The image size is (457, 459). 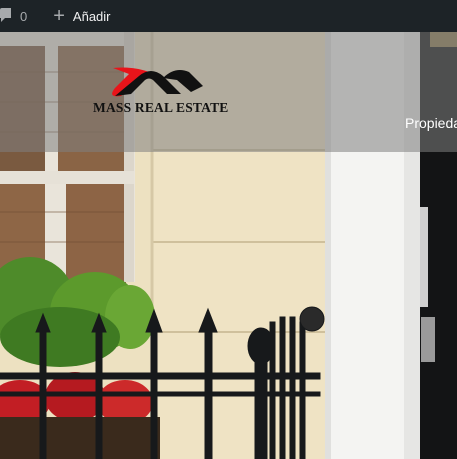 What do you see at coordinates (13, 16) in the screenshot?
I see `comments-link: 0` at bounding box center [13, 16].